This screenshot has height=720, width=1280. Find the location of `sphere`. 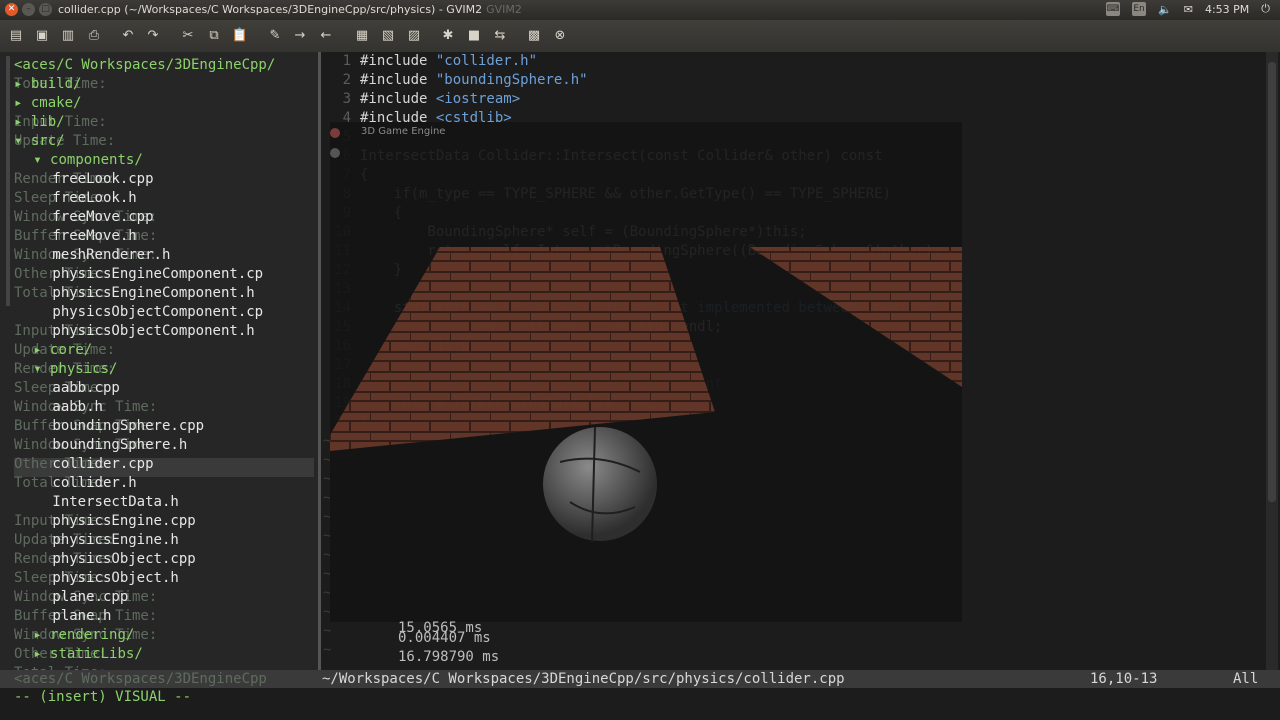

sphere is located at coordinates (600, 484).